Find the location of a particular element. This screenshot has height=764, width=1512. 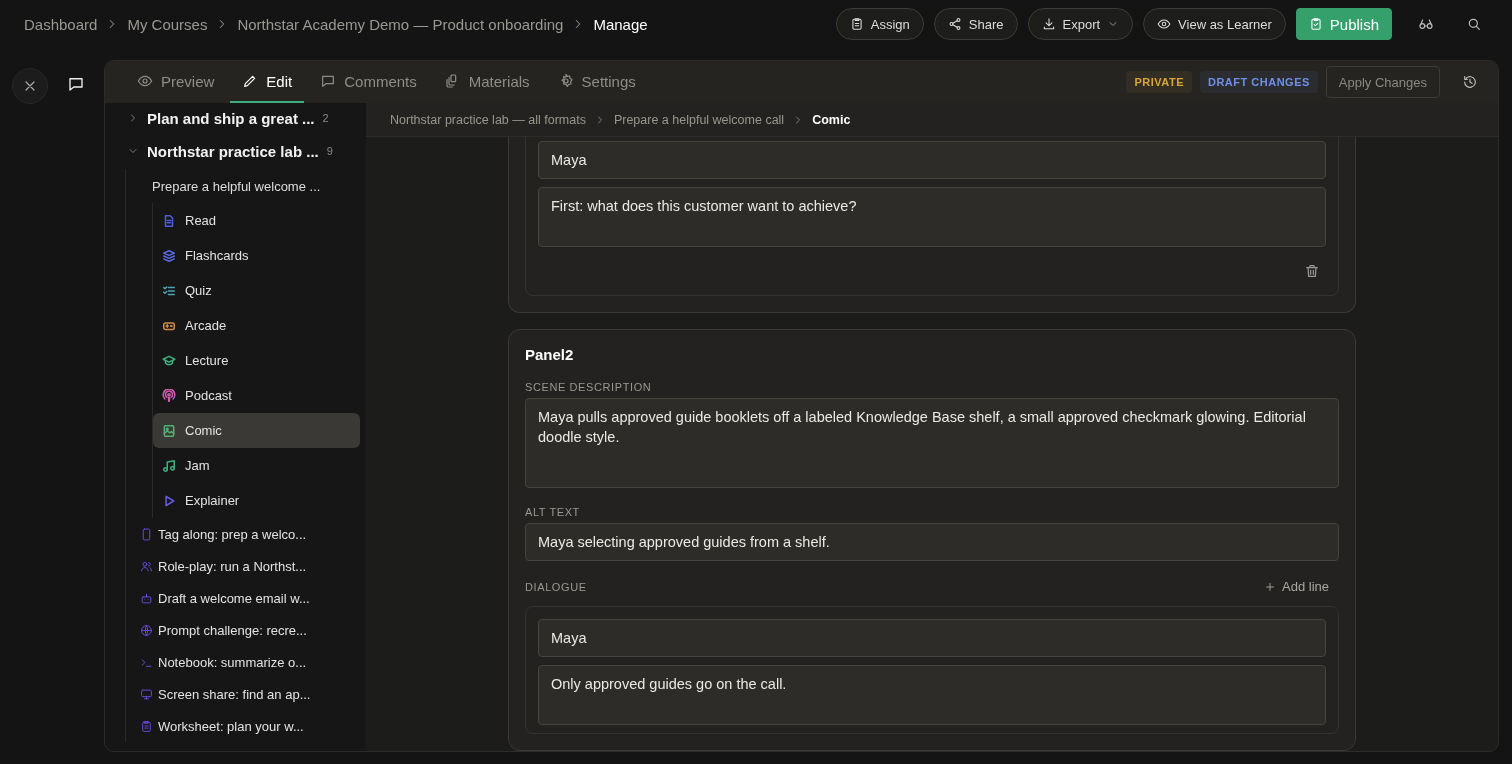

download-icon is located at coordinates (1048, 24).